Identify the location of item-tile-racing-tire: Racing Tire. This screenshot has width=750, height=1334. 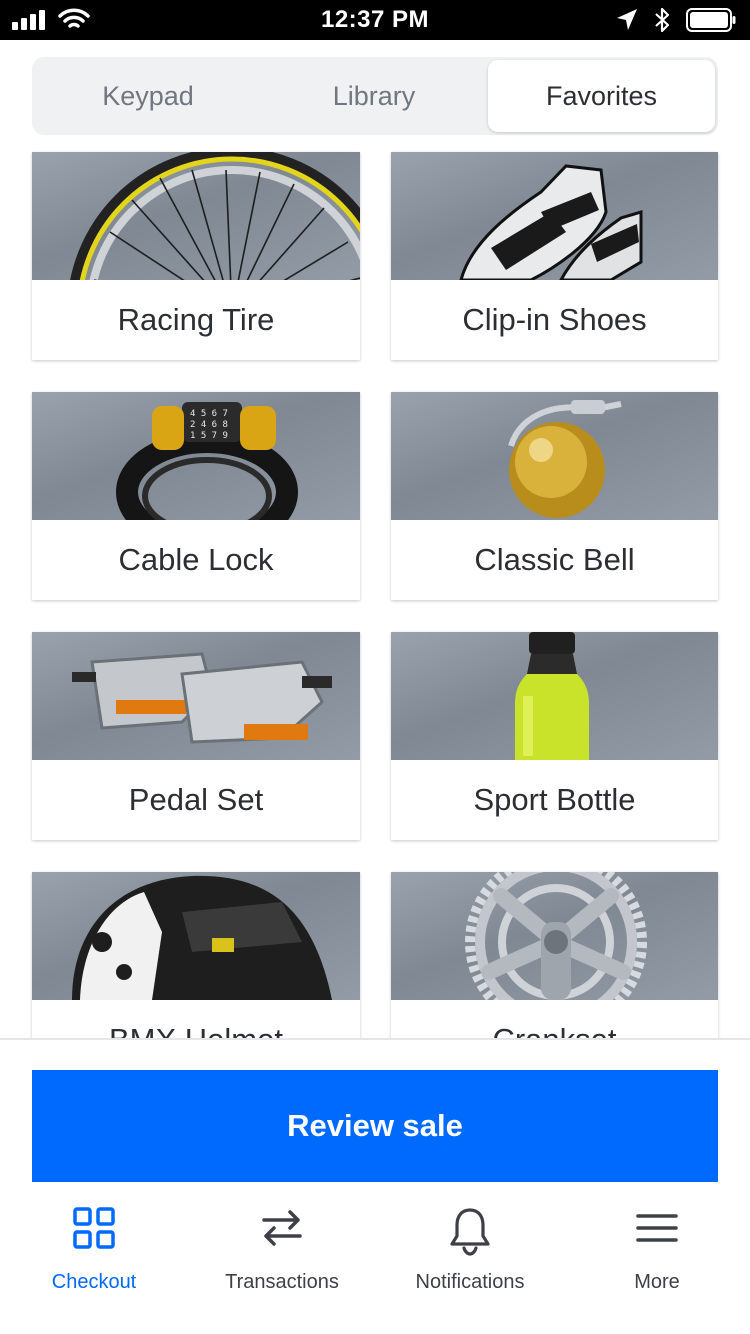
(196, 256).